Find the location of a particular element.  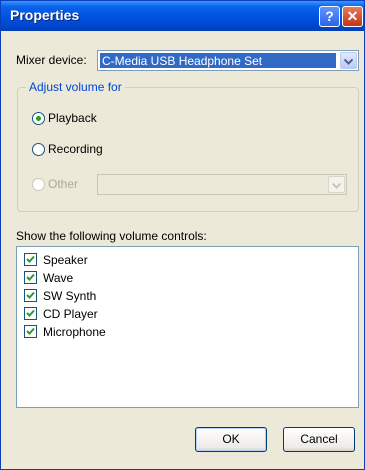

list-item-label: Microphone is located at coordinates (74, 332).